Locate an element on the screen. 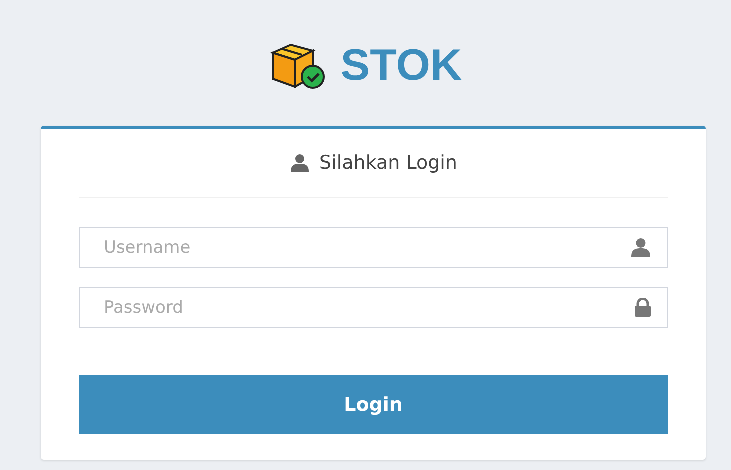  password-field: Password is located at coordinates (373, 307).